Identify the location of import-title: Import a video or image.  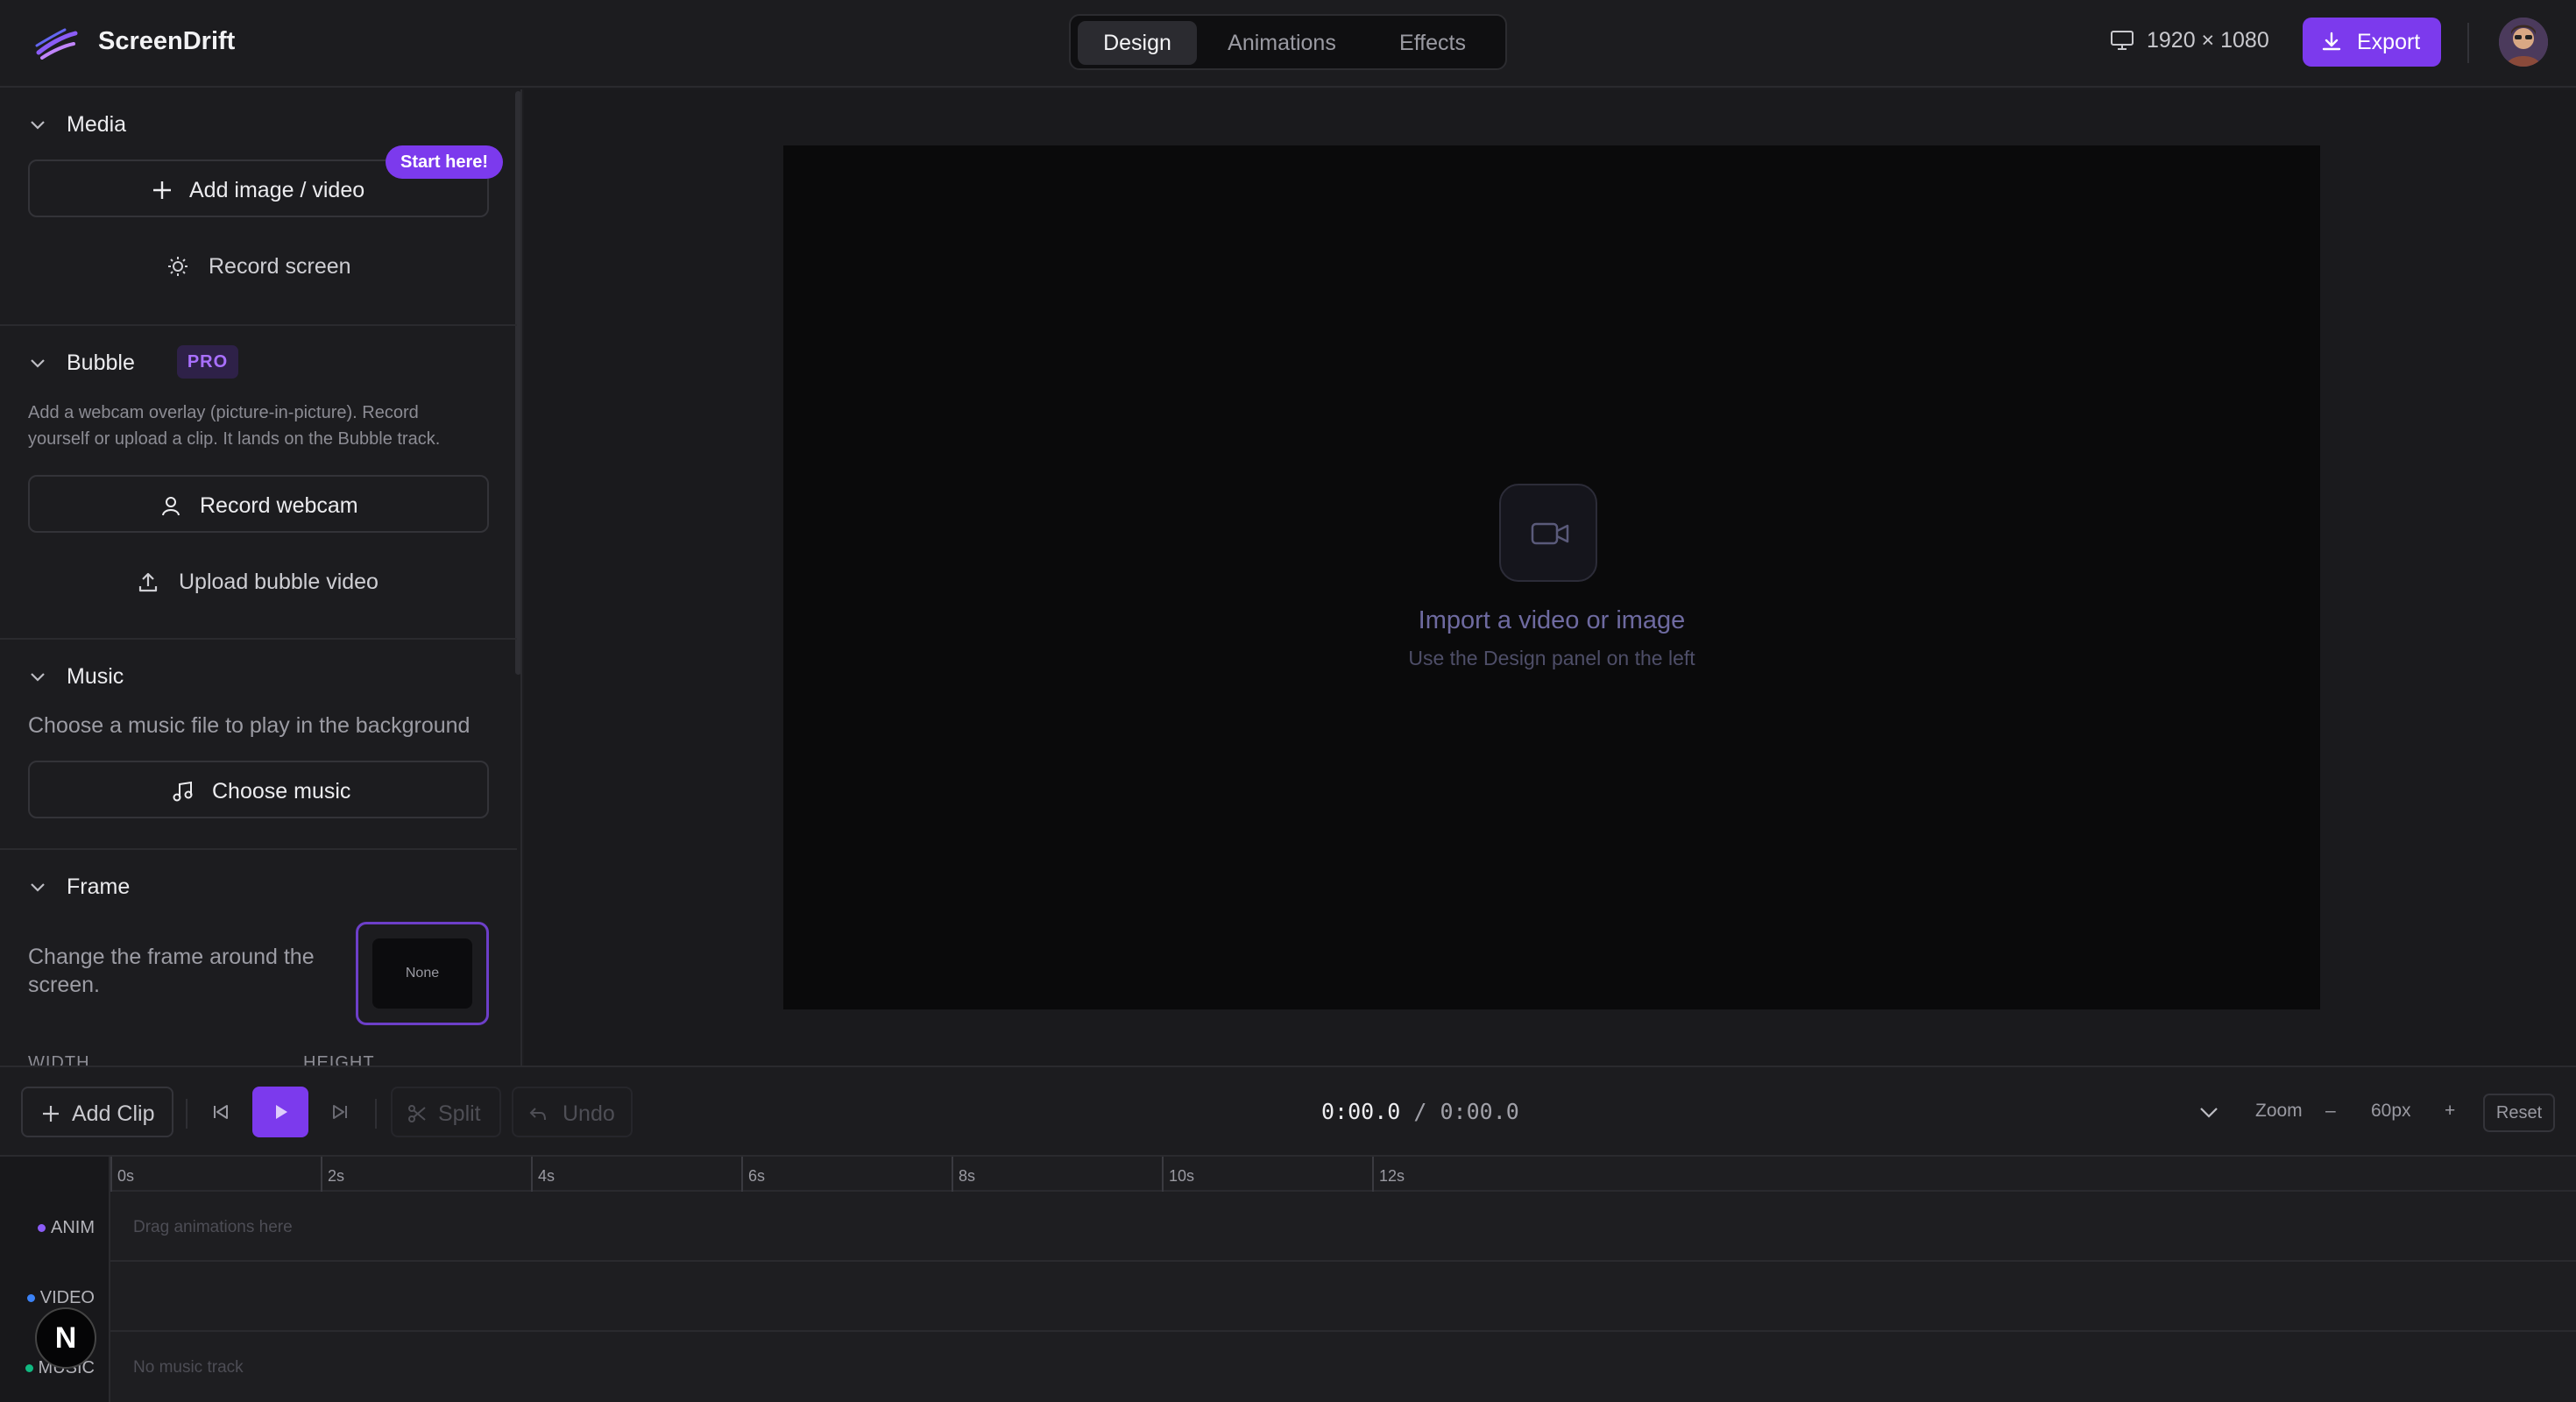
(1552, 620).